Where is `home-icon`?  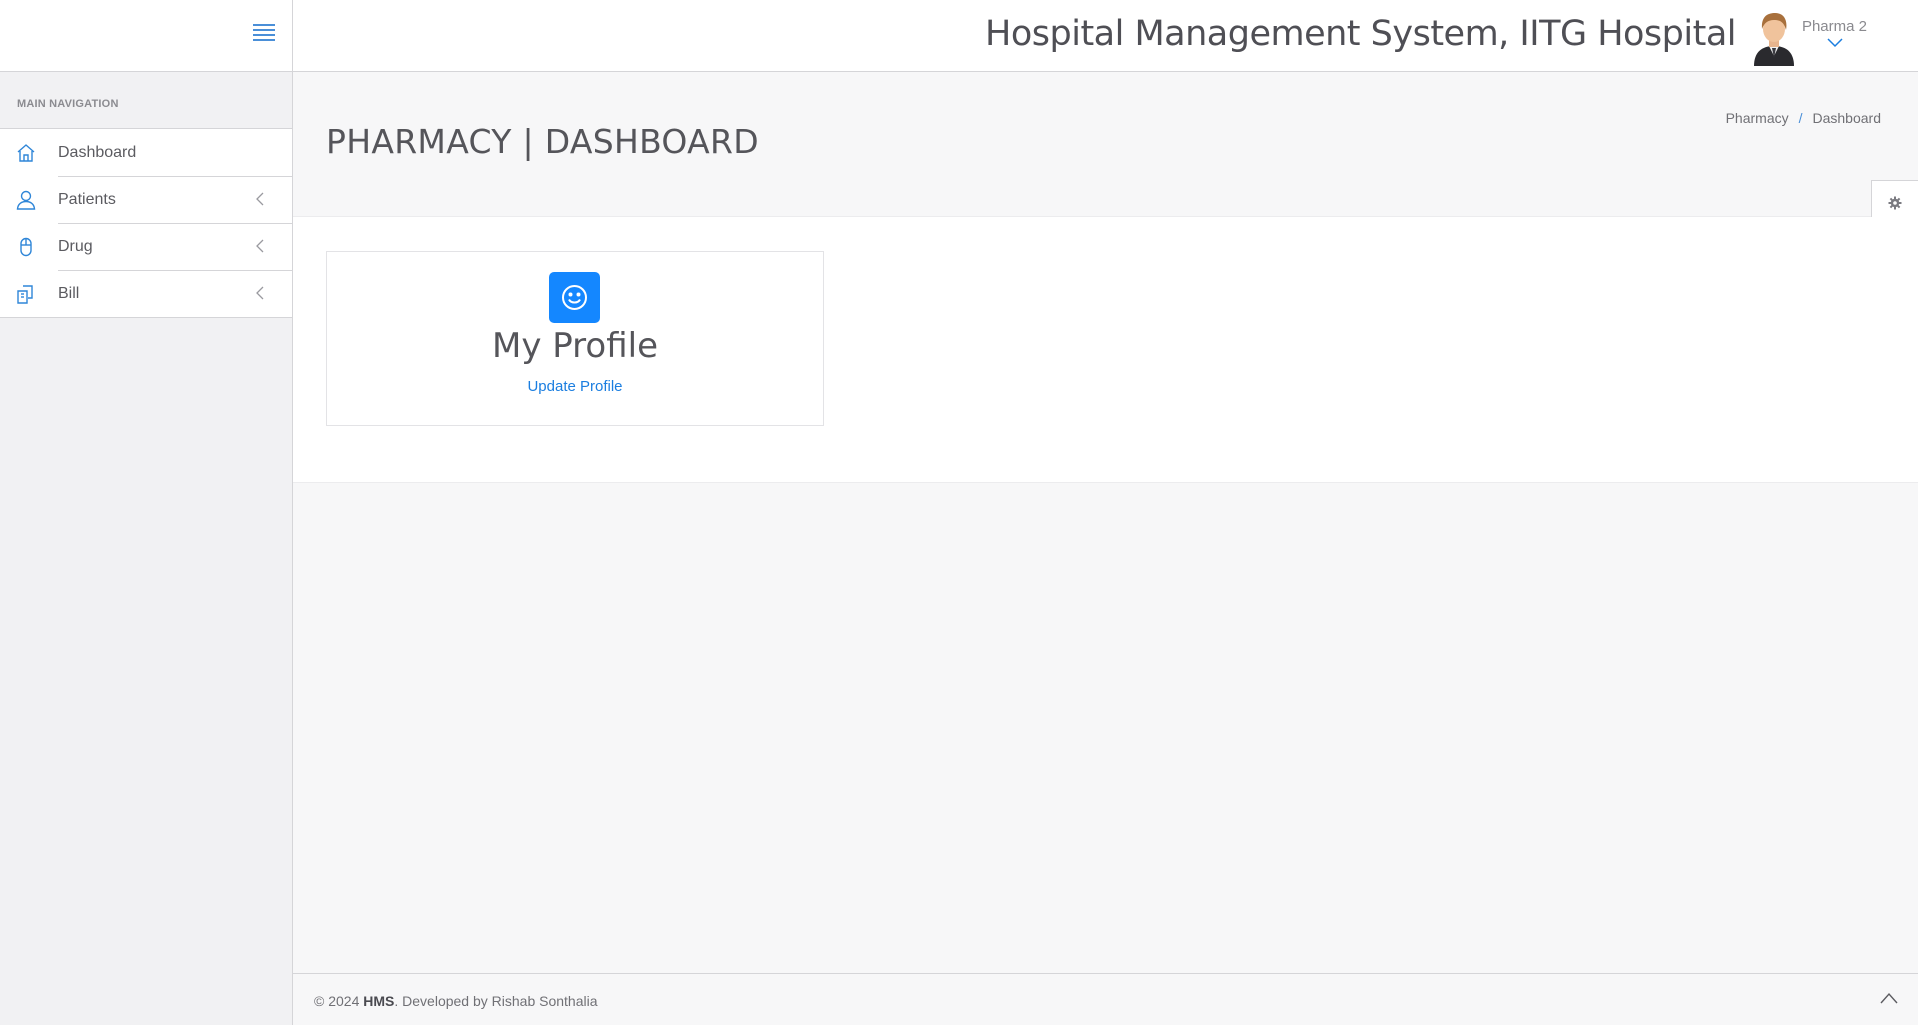 home-icon is located at coordinates (26, 153).